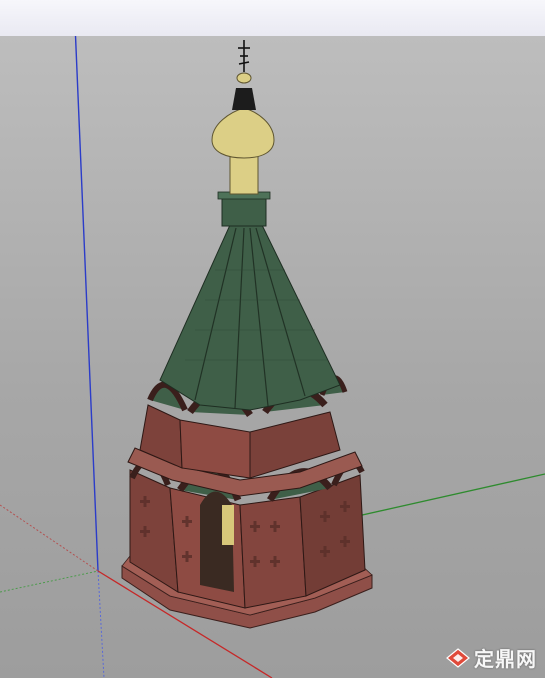 This screenshot has width=545, height=678. What do you see at coordinates (244, 175) in the screenshot?
I see `dome-neck` at bounding box center [244, 175].